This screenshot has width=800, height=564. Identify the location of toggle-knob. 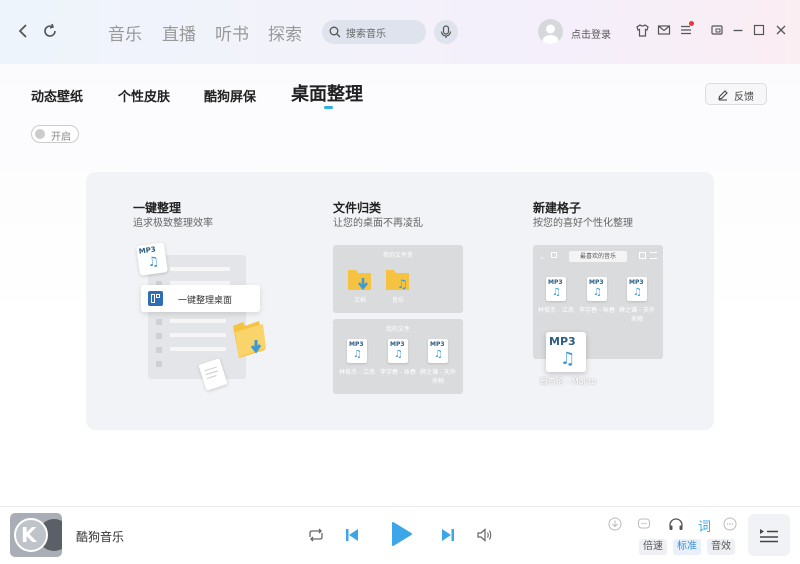
(40, 134).